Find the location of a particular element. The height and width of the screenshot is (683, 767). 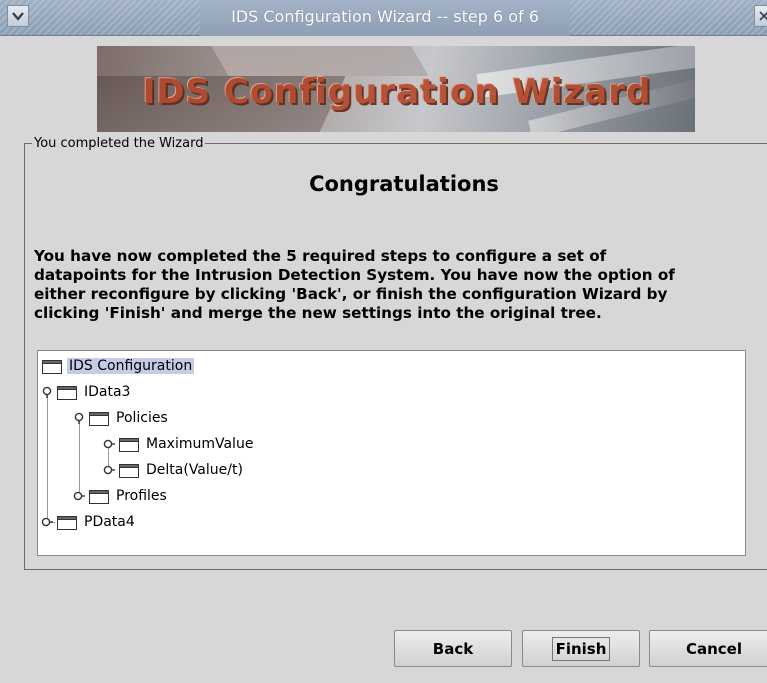

tree-node-label: Profiles is located at coordinates (141, 496).